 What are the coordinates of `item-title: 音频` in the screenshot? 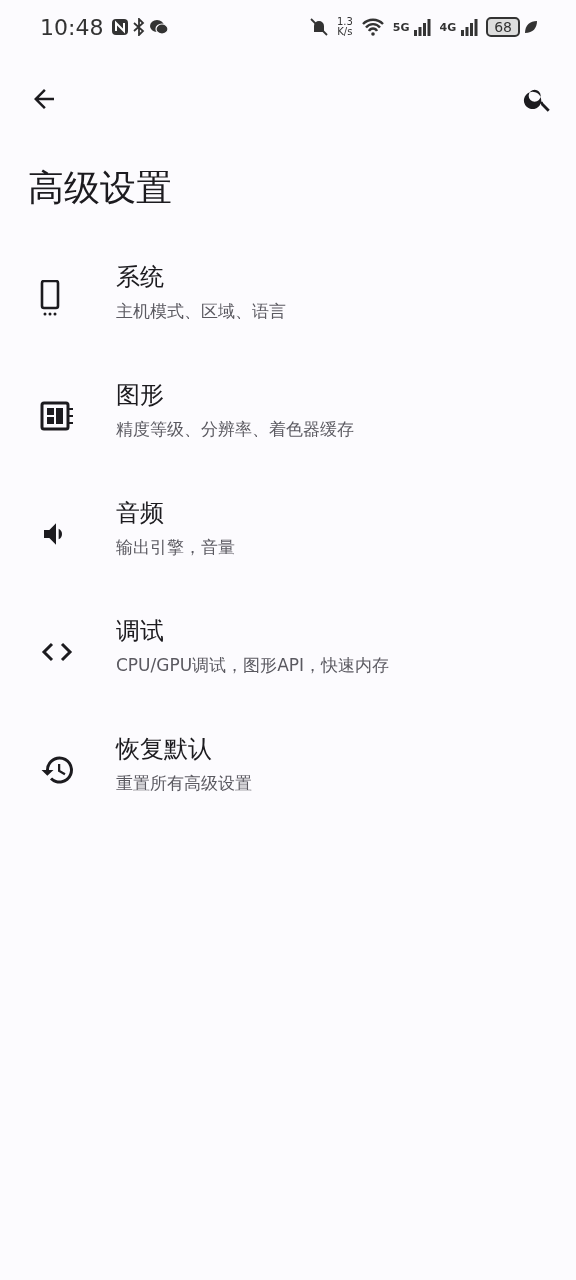 It's located at (140, 512).